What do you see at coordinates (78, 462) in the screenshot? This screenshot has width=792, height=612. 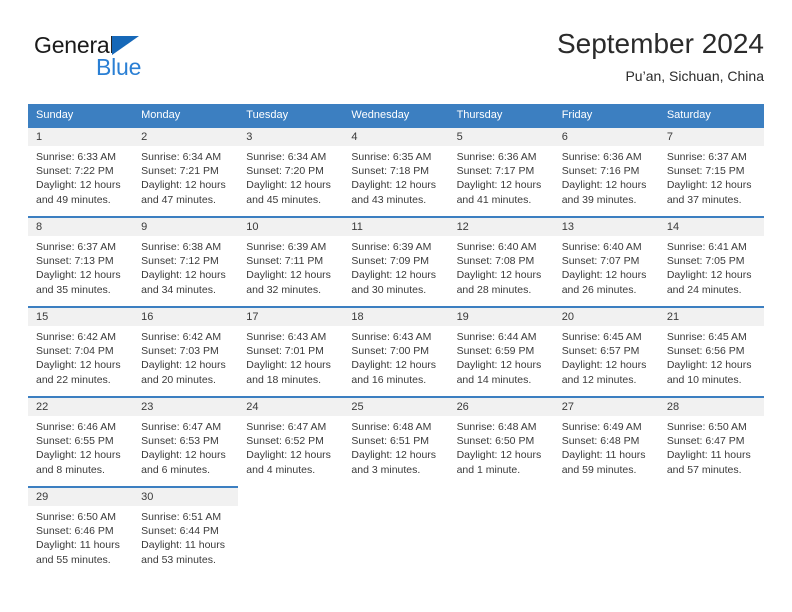 I see `daylight-text: Daylight: 12 hours and 8 minutes.` at bounding box center [78, 462].